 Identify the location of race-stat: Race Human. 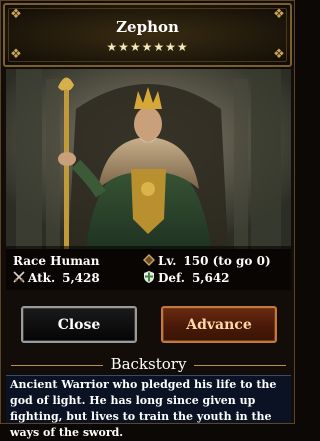
(56, 261).